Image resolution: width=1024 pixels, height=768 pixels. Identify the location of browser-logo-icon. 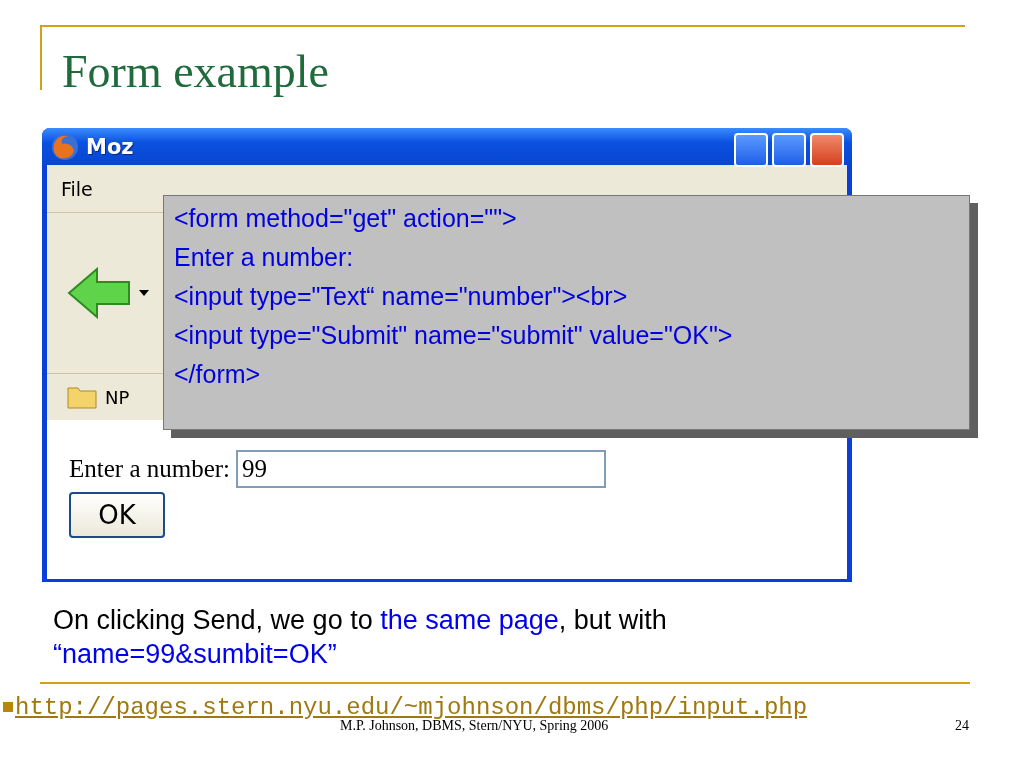
(65, 146).